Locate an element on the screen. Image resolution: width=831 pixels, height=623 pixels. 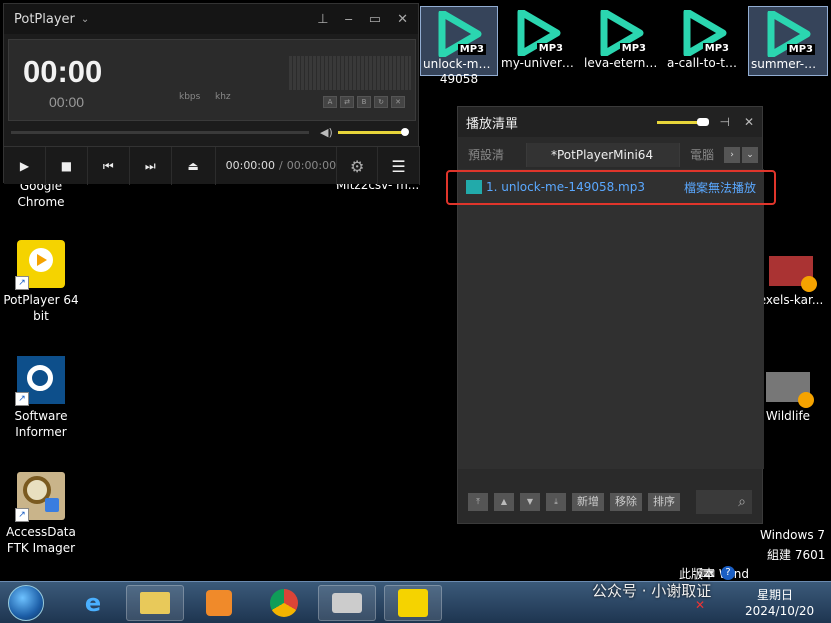
desktop-file-mp3: MP3 unlock-me-1 49058 is located at coordinates (459, 46).